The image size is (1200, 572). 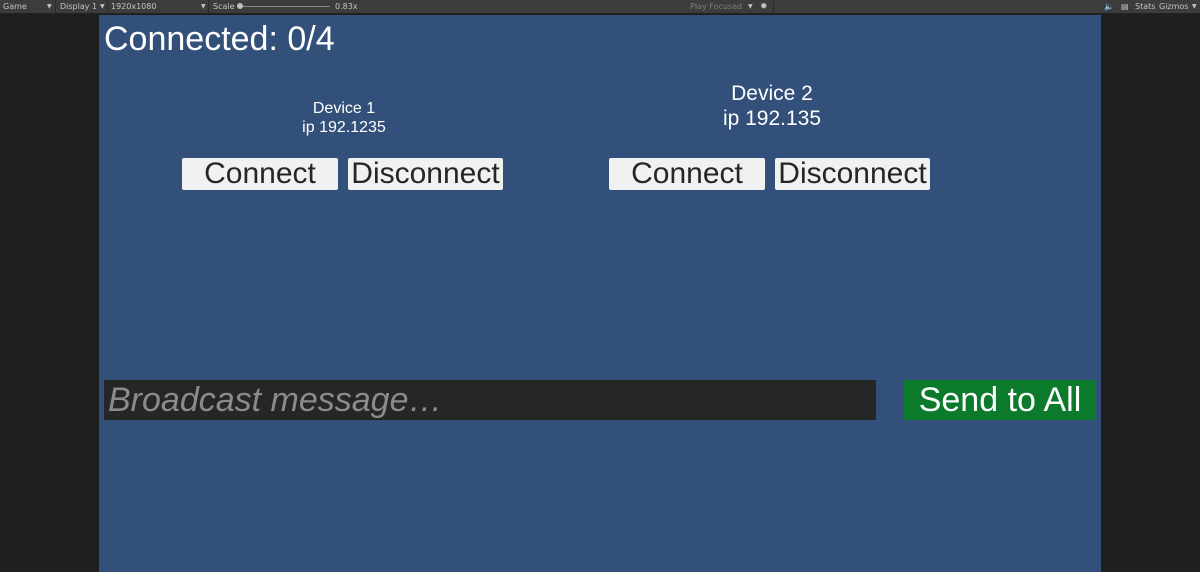 What do you see at coordinates (716, 6) in the screenshot?
I see `play-mode-label: Play Focused` at bounding box center [716, 6].